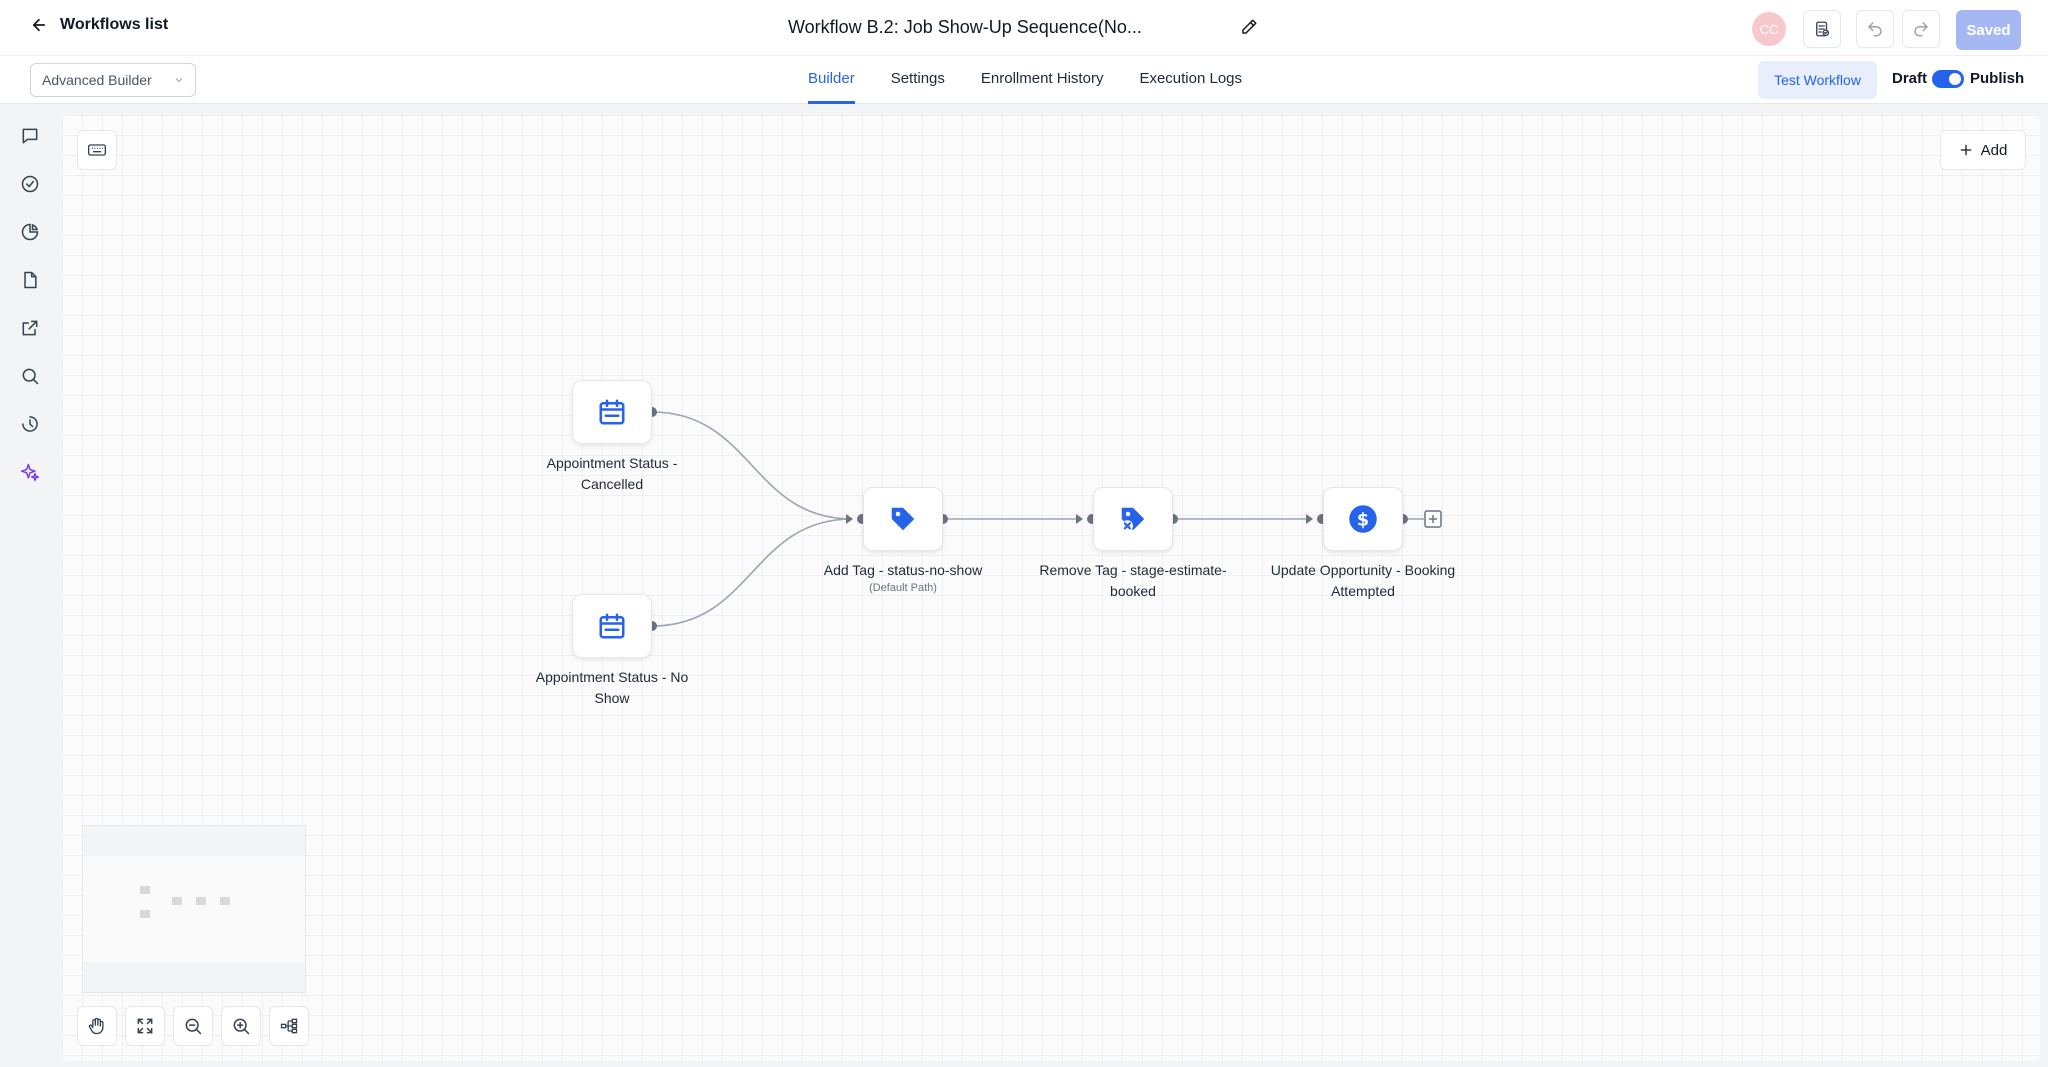  I want to click on avatar: CC, so click(1769, 29).